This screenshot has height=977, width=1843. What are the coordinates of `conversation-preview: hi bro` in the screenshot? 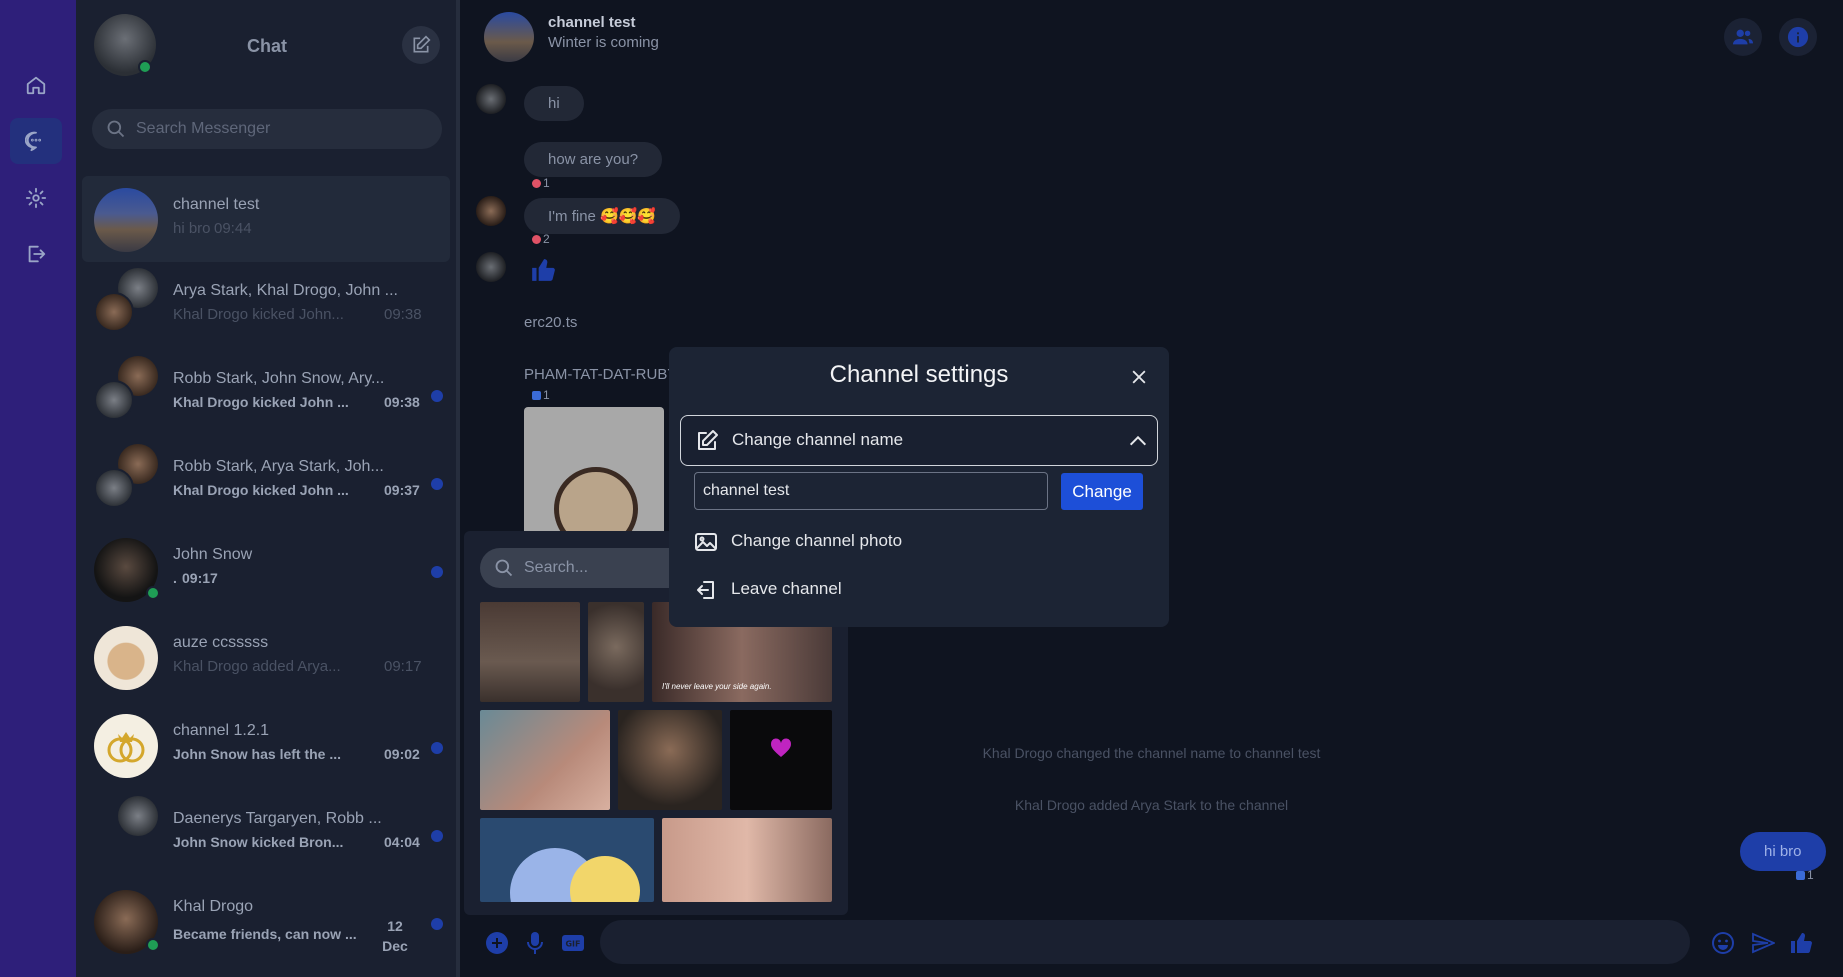 It's located at (192, 228).